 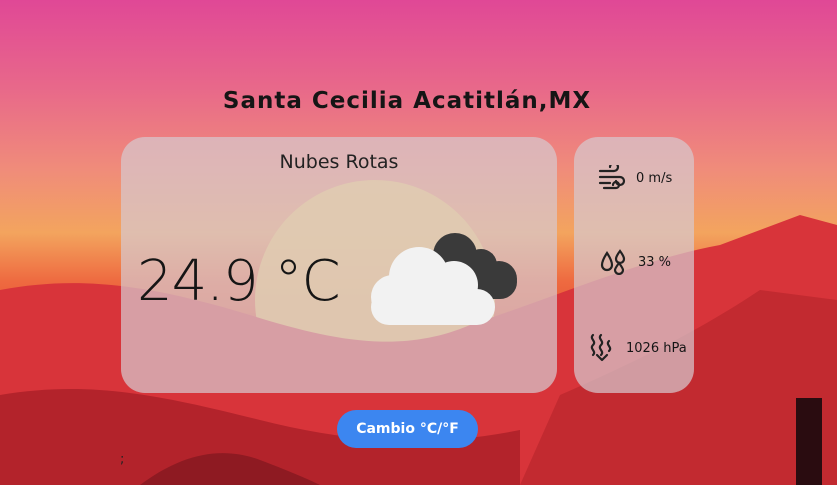 What do you see at coordinates (655, 262) in the screenshot?
I see `humidity-value: 33 %` at bounding box center [655, 262].